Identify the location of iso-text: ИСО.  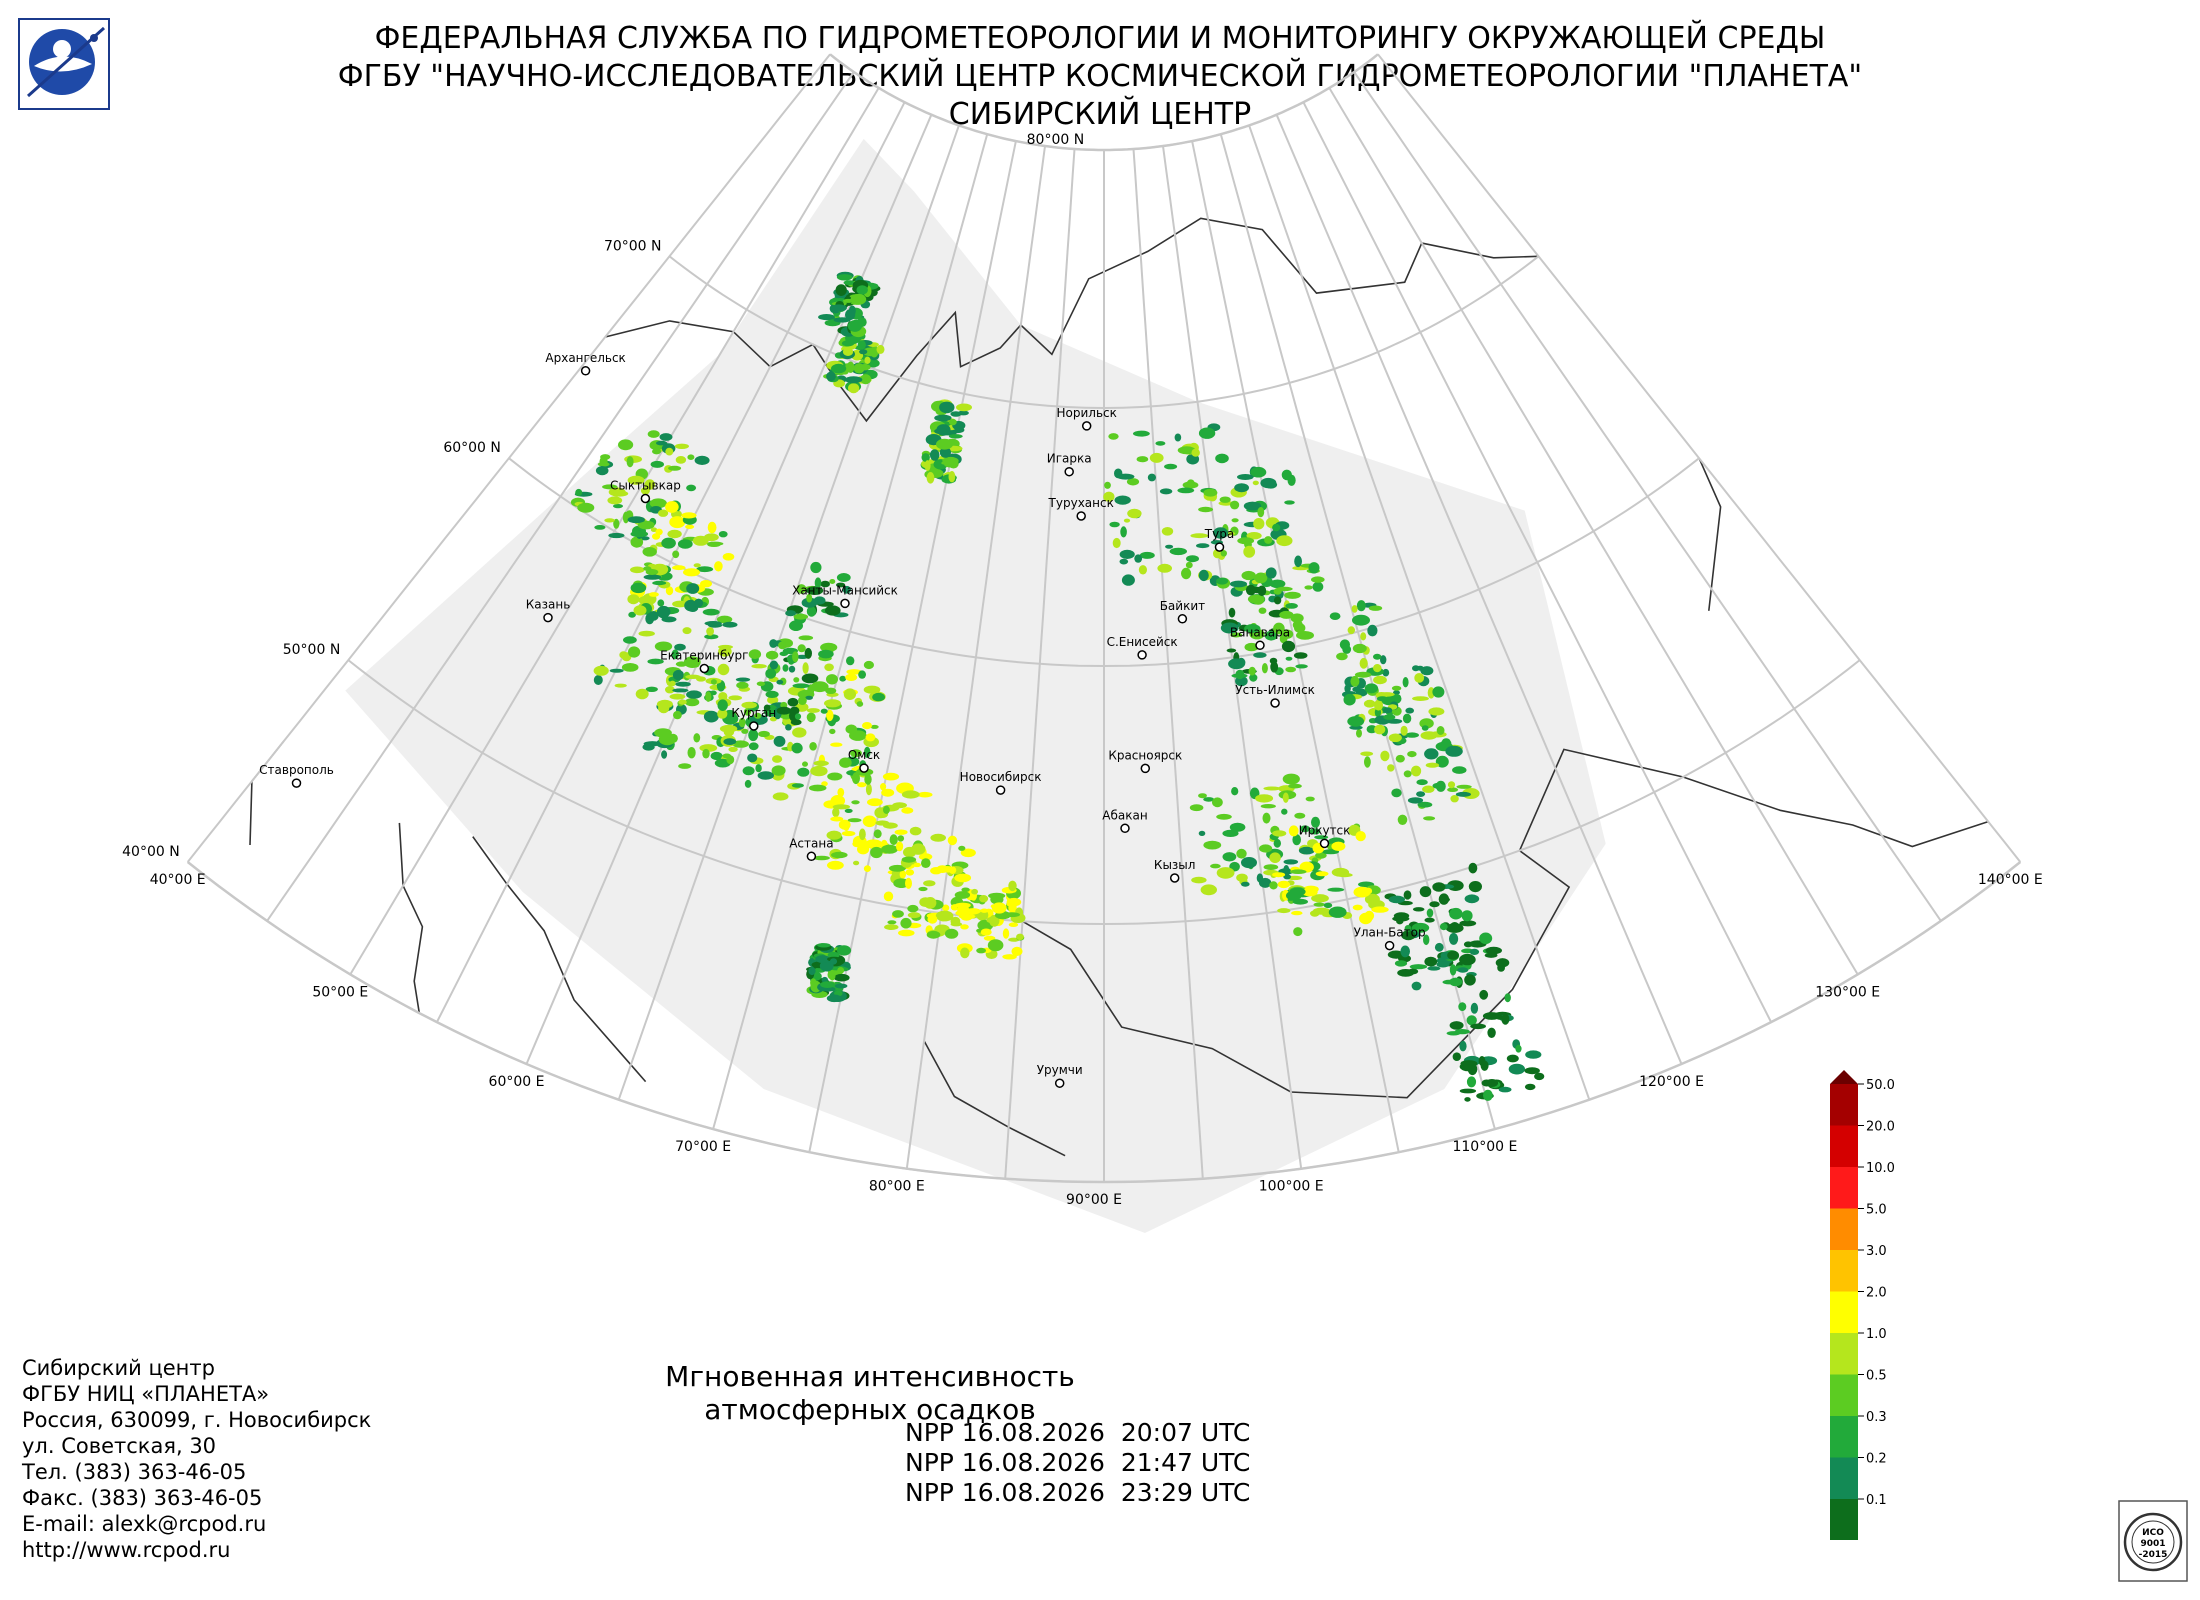
(2153, 1533).